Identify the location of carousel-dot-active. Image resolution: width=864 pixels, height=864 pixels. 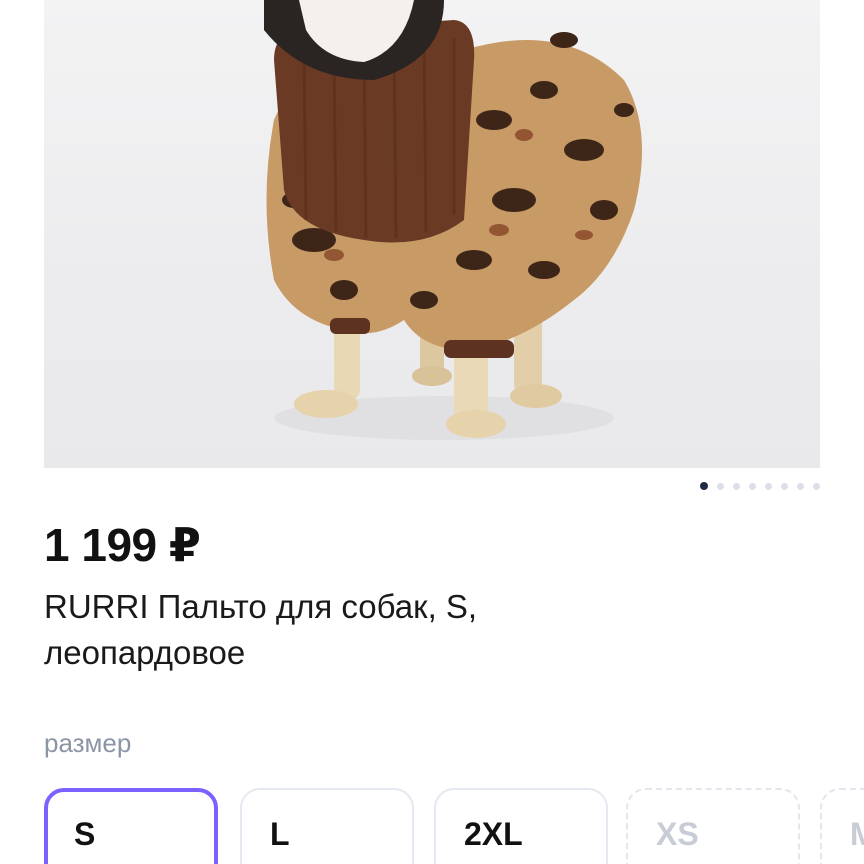
(704, 486).